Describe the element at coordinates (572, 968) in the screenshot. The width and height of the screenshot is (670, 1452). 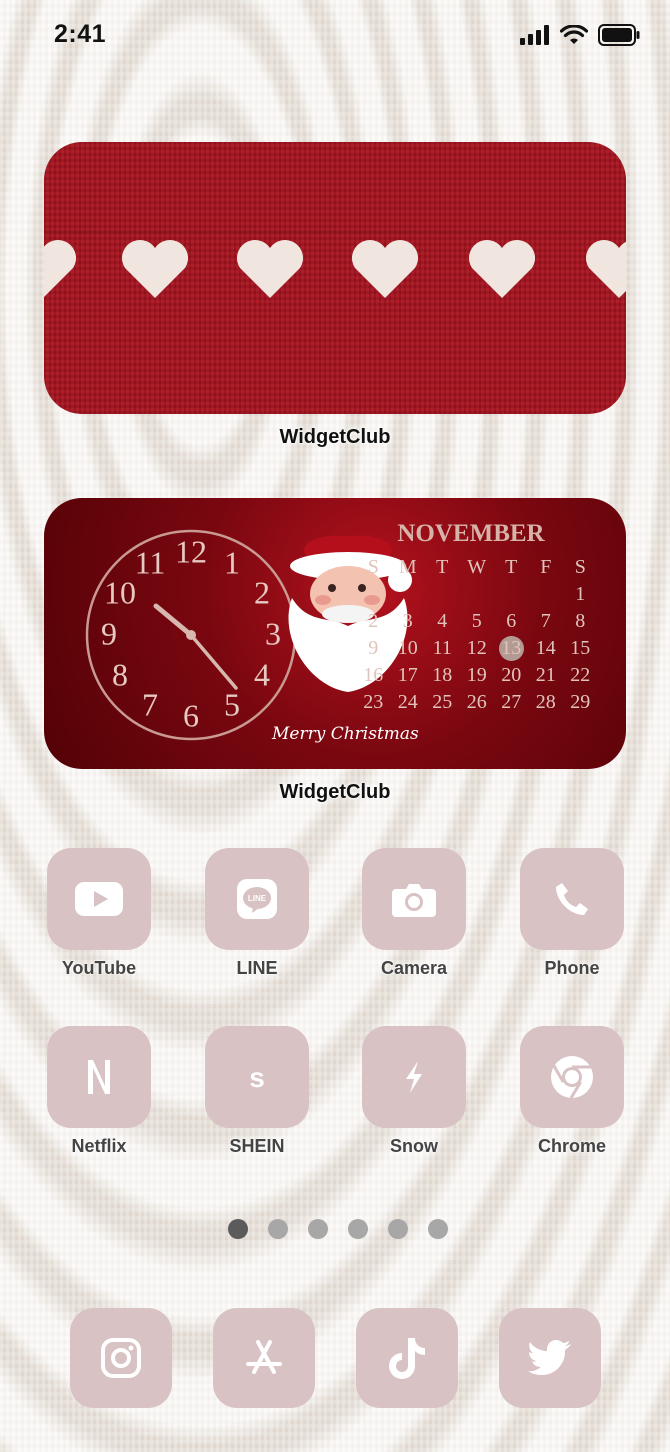
I see `app-label: Phone` at that location.